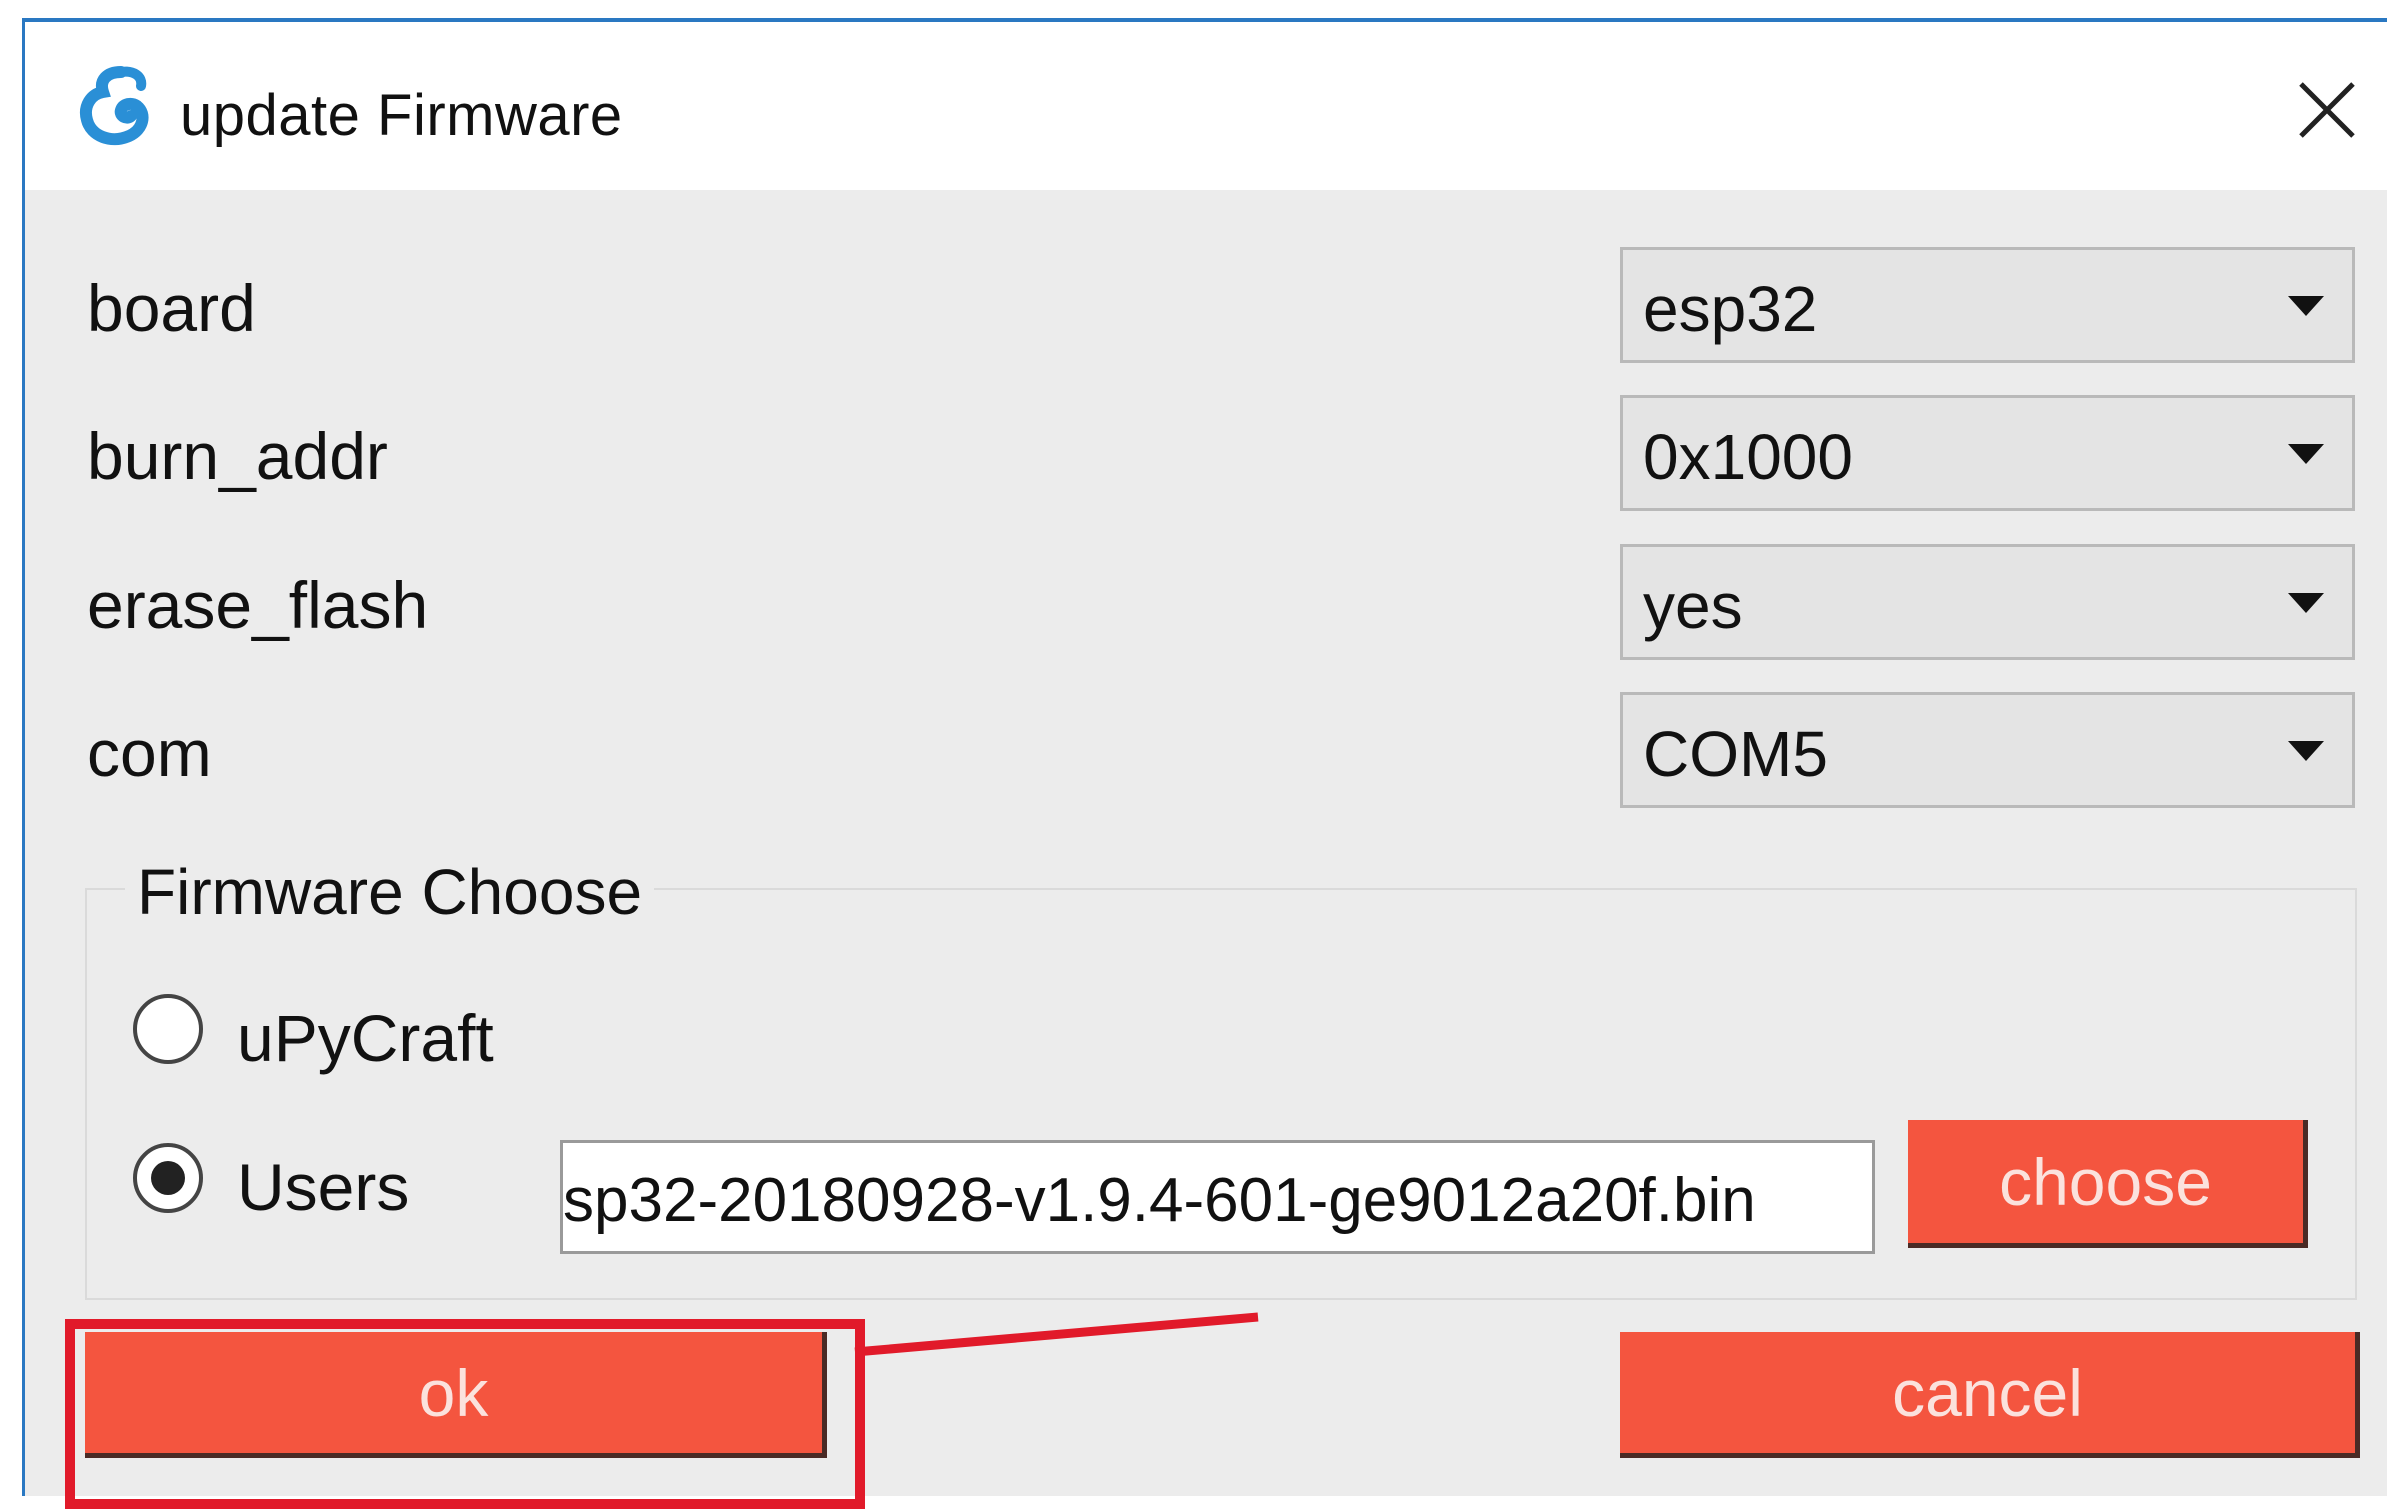 The width and height of the screenshot is (2387, 1509). I want to click on radio-users-label: Users, so click(323, 1187).